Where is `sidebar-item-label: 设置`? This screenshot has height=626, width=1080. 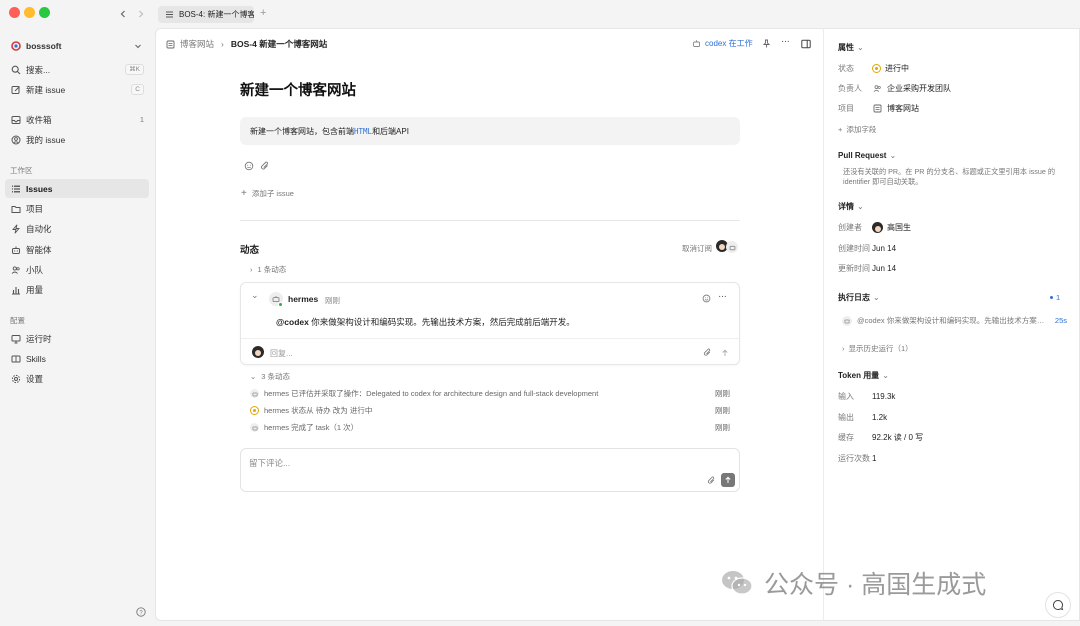
sidebar-item-label: 设置 is located at coordinates (35, 378).